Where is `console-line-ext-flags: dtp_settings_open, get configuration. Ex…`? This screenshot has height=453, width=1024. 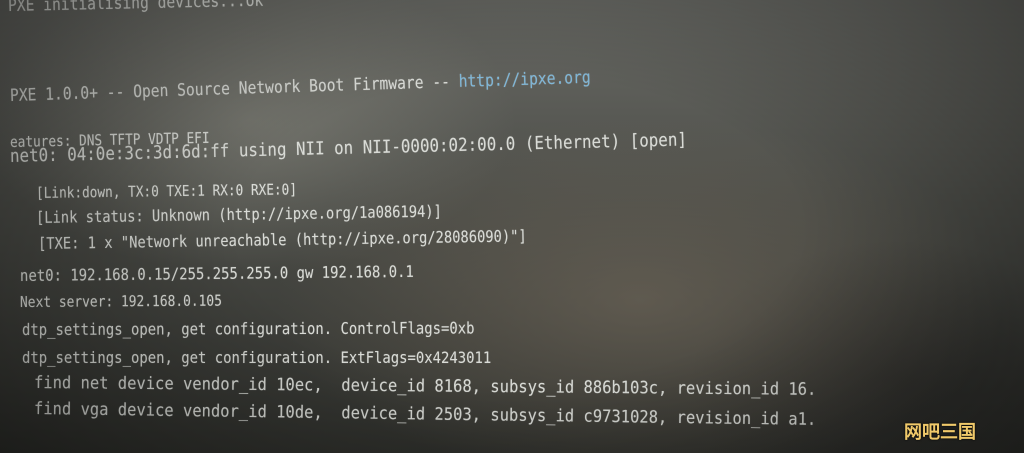 console-line-ext-flags: dtp_settings_open, get configuration. Ex… is located at coordinates (257, 357).